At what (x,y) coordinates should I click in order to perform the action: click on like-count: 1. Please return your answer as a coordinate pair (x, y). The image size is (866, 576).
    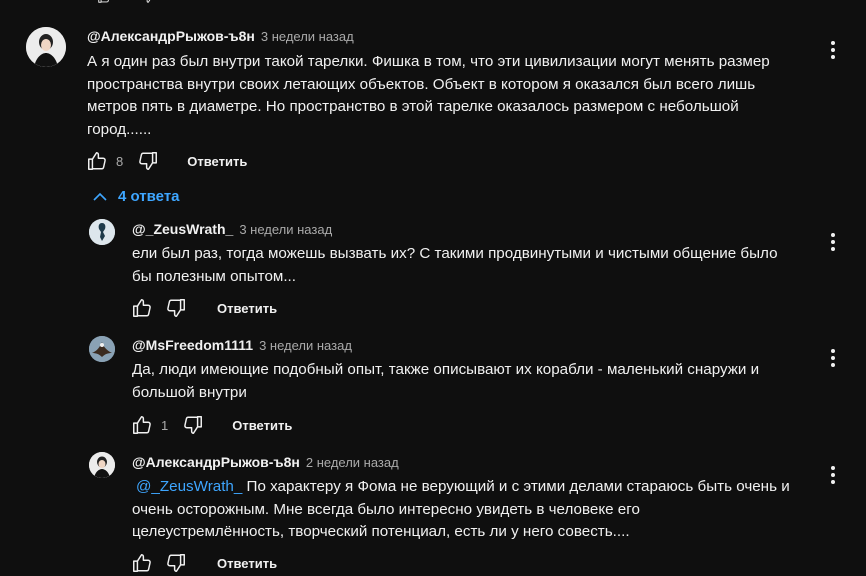
    Looking at the image, I should click on (165, 425).